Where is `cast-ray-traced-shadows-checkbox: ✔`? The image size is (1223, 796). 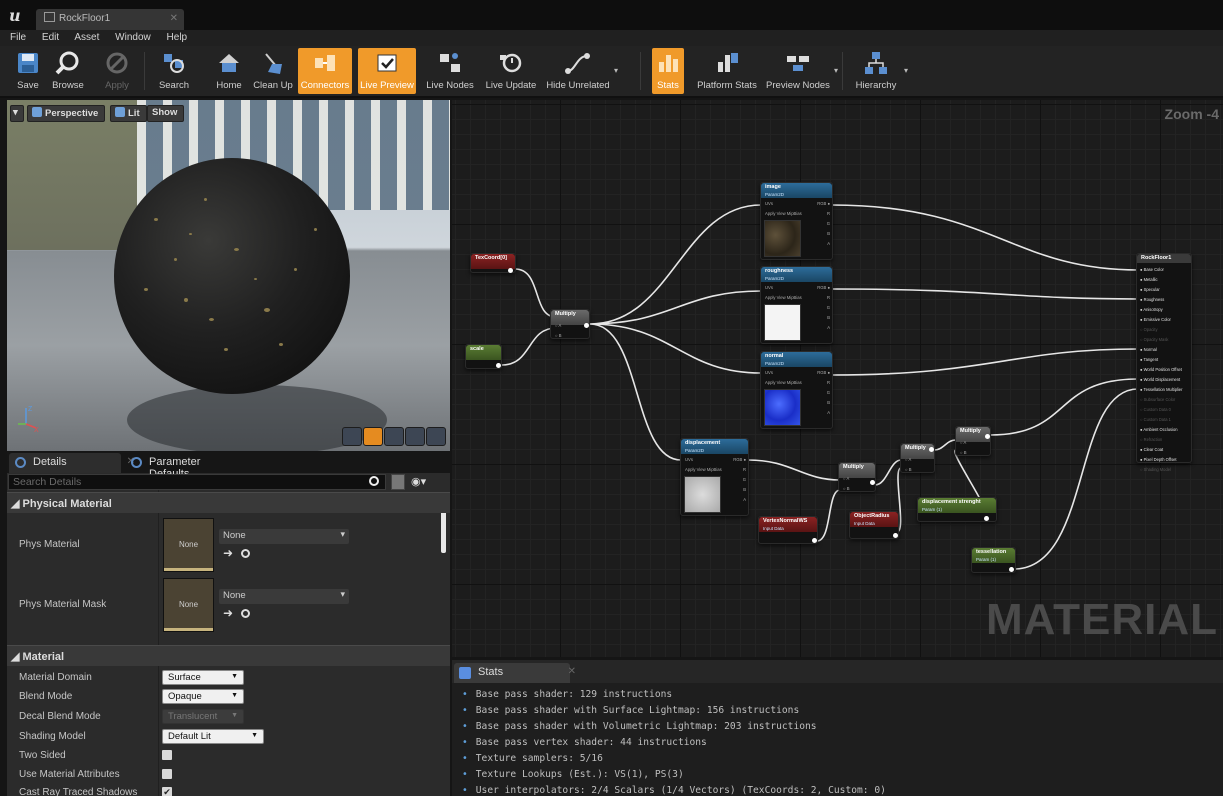 cast-ray-traced-shadows-checkbox: ✔ is located at coordinates (167, 791).